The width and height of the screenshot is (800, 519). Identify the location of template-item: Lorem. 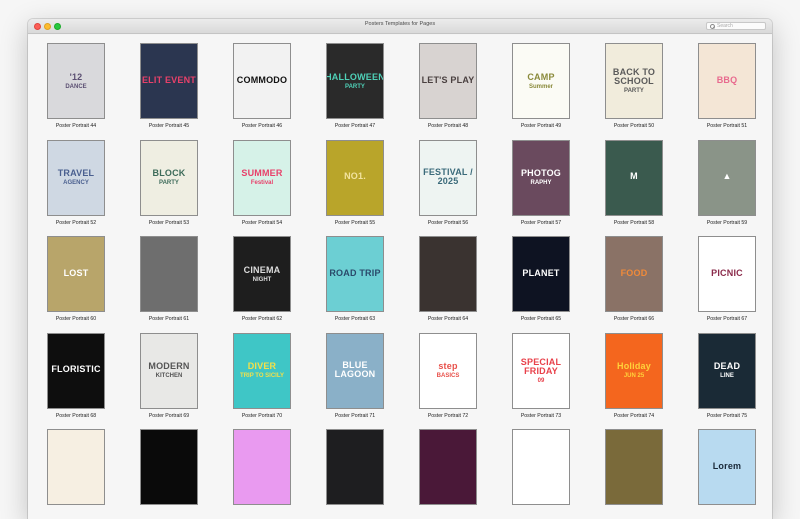
(727, 469).